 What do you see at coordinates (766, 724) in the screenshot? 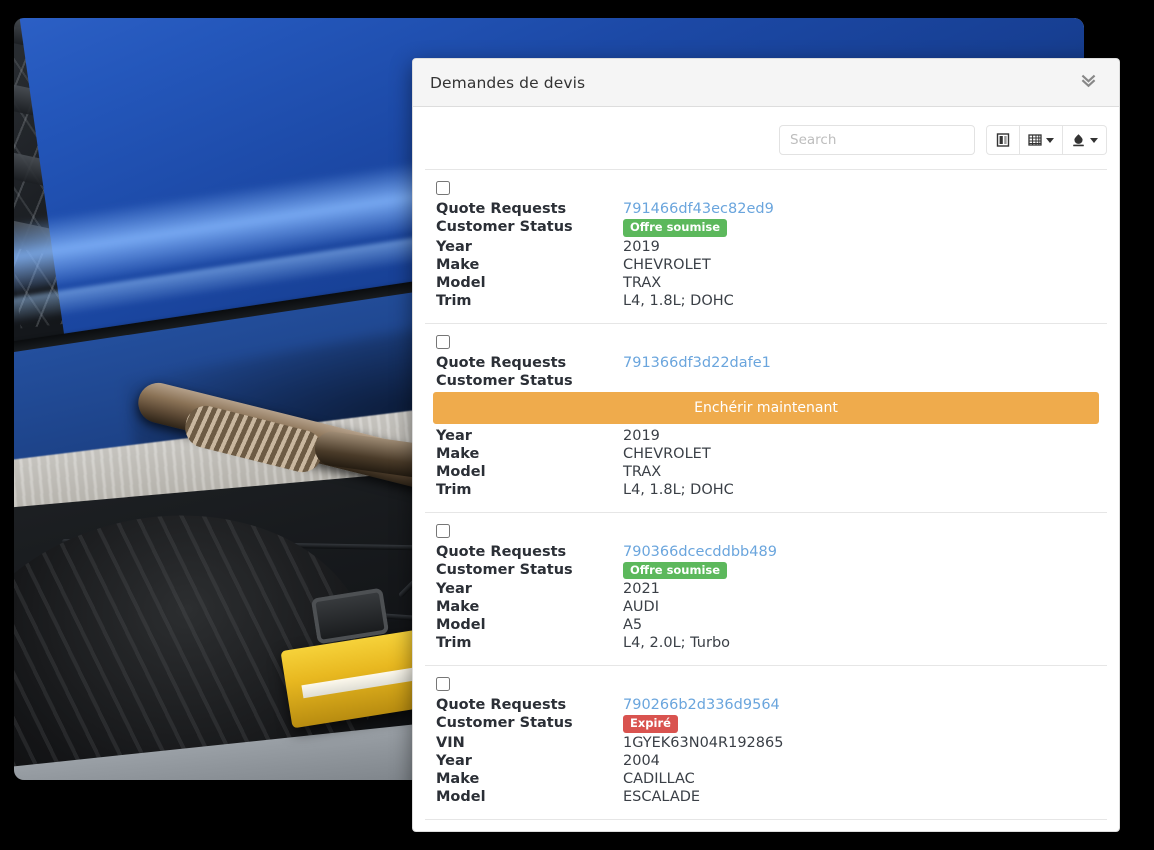
I see `field-row: Customer Status Expiré` at bounding box center [766, 724].